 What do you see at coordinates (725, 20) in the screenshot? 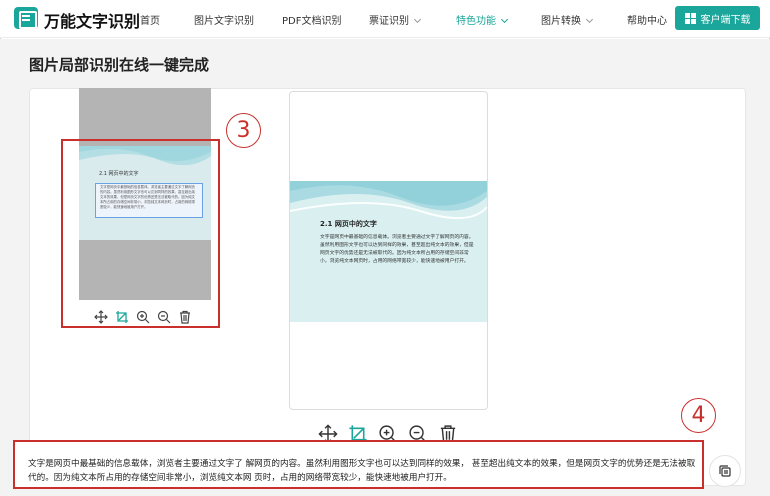
I see `client-download-label: 客户端下载` at bounding box center [725, 20].